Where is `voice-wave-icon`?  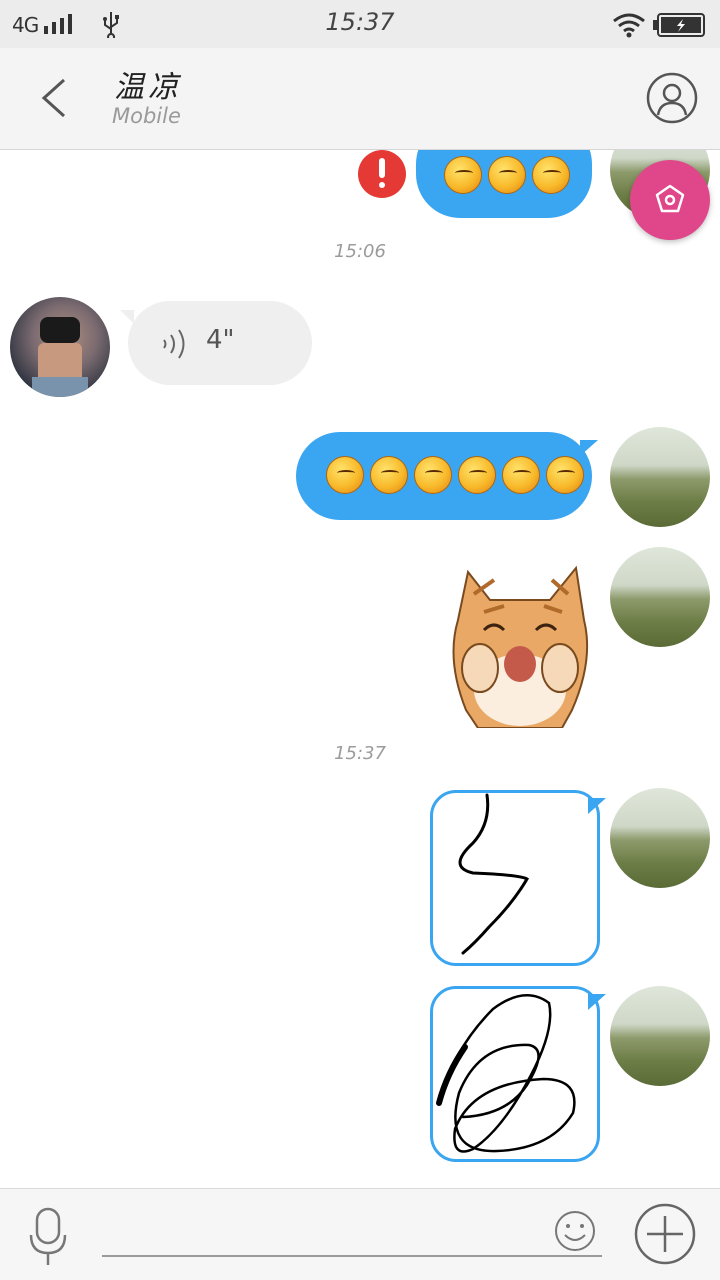 voice-wave-icon is located at coordinates (174, 344).